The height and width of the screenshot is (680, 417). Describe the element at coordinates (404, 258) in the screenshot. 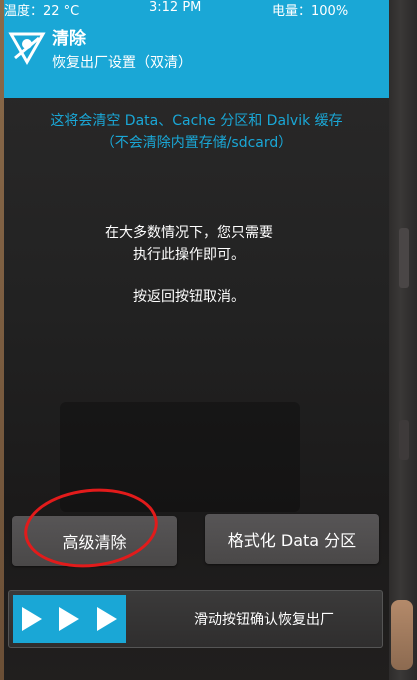

I see `device-volume-button` at that location.